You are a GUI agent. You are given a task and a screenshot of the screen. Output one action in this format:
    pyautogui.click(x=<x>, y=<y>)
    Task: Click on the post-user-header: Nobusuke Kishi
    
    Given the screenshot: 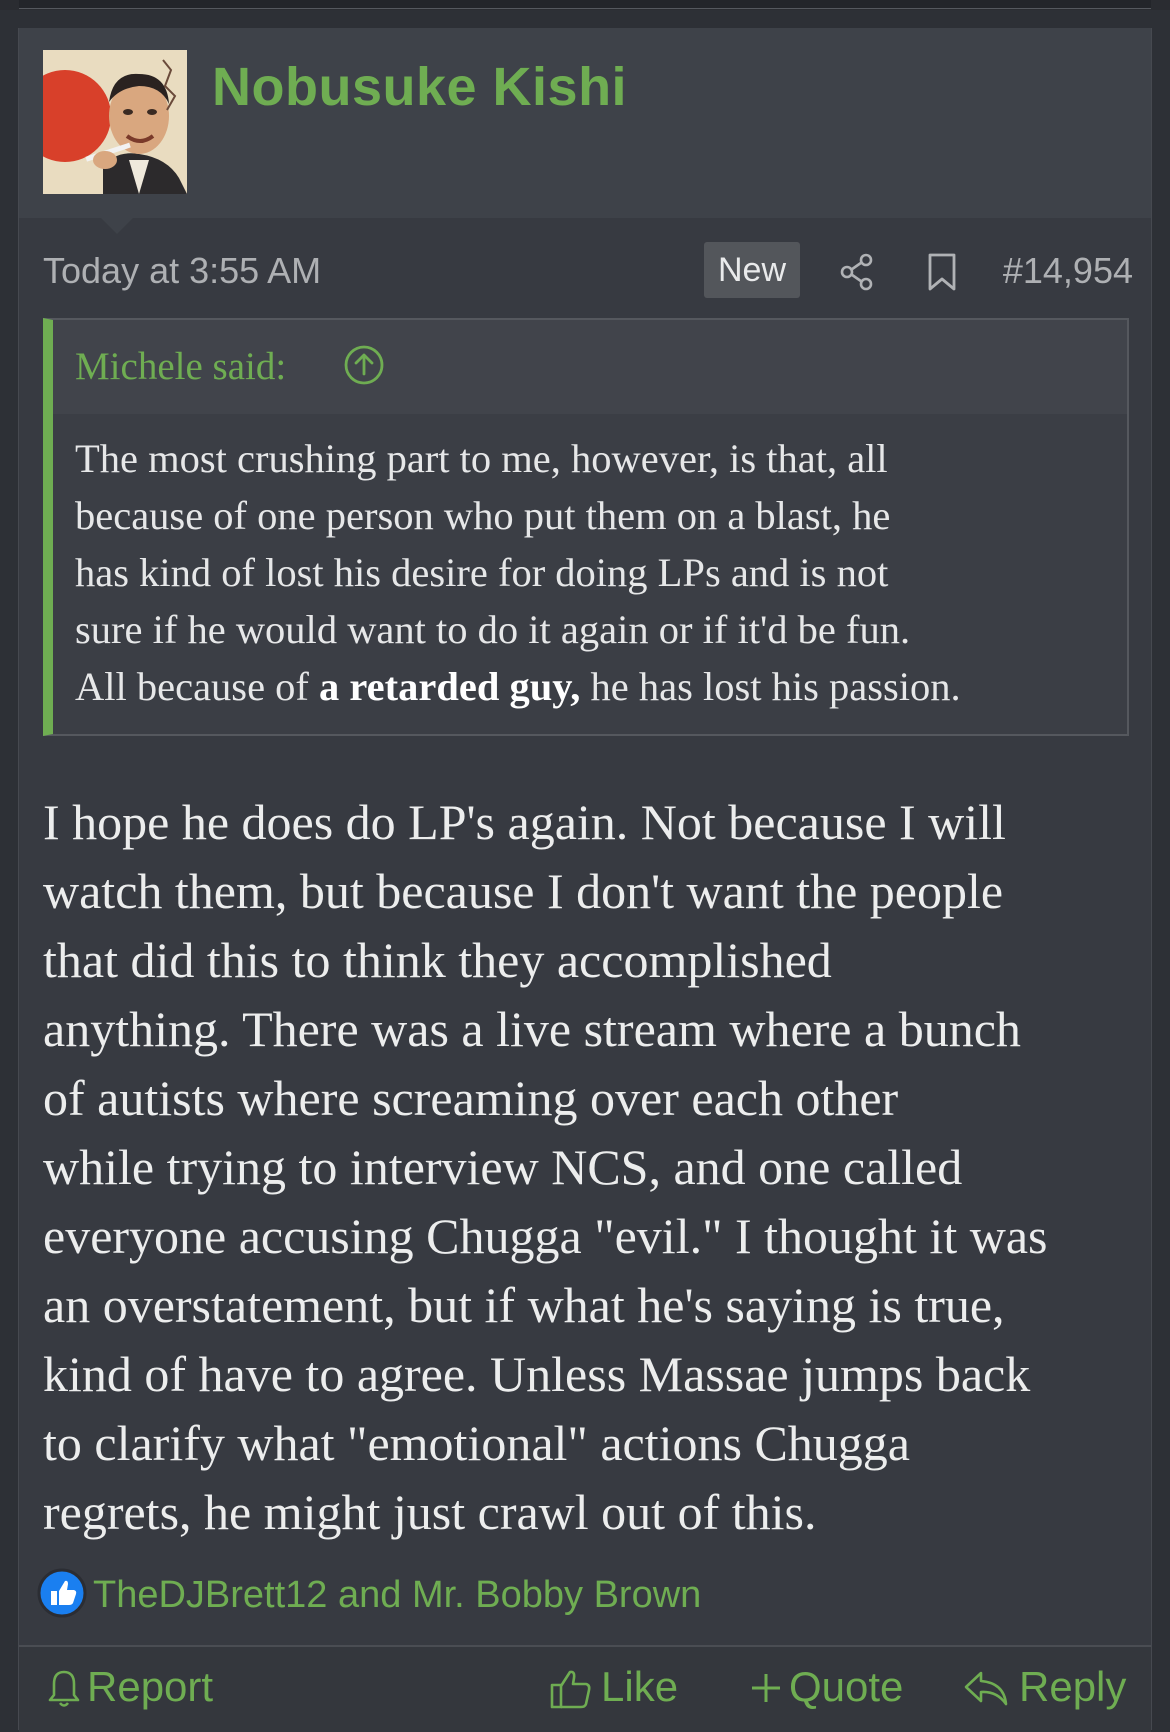 What is the action you would take?
    pyautogui.click(x=585, y=123)
    